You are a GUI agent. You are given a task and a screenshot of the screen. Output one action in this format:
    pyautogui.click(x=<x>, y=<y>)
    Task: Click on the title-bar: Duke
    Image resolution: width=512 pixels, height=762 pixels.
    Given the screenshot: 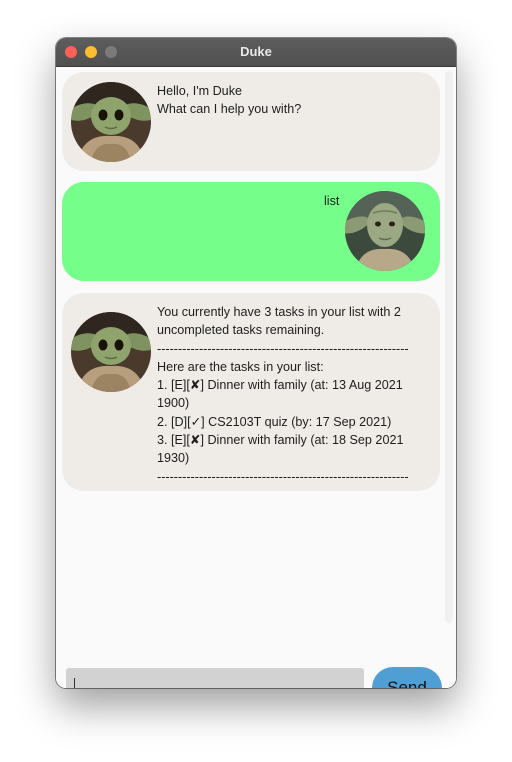 What is the action you would take?
    pyautogui.click(x=256, y=52)
    